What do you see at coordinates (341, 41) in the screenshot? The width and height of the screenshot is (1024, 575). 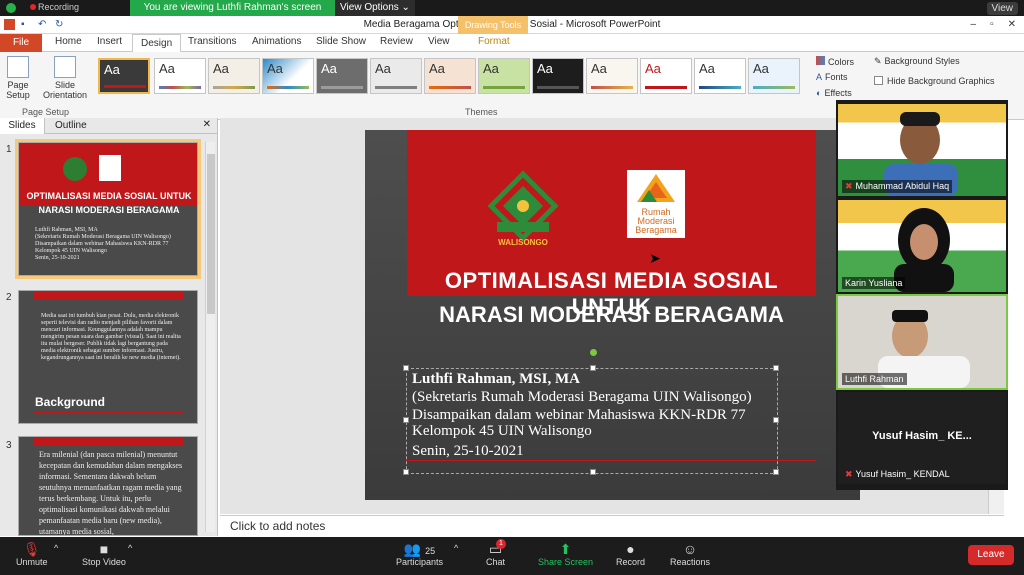 I see `tab-slide-show: Slide Show` at bounding box center [341, 41].